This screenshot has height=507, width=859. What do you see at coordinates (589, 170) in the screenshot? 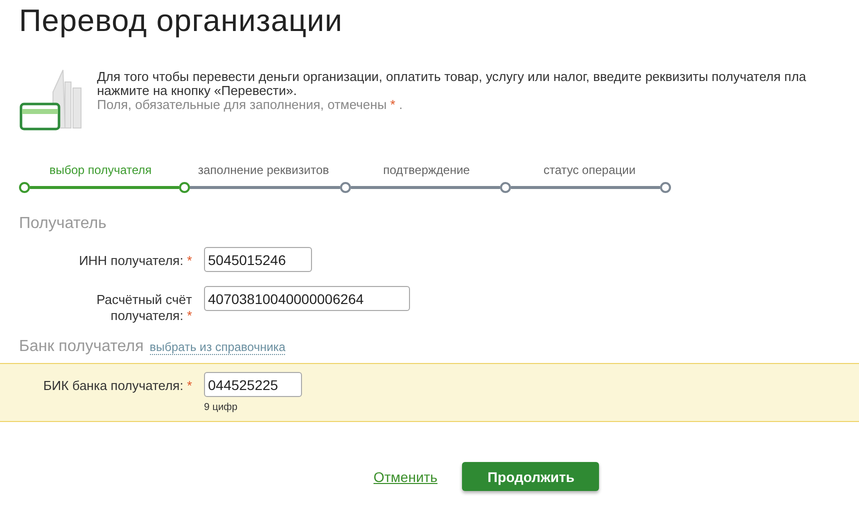
I see `step-label: статус операции` at bounding box center [589, 170].